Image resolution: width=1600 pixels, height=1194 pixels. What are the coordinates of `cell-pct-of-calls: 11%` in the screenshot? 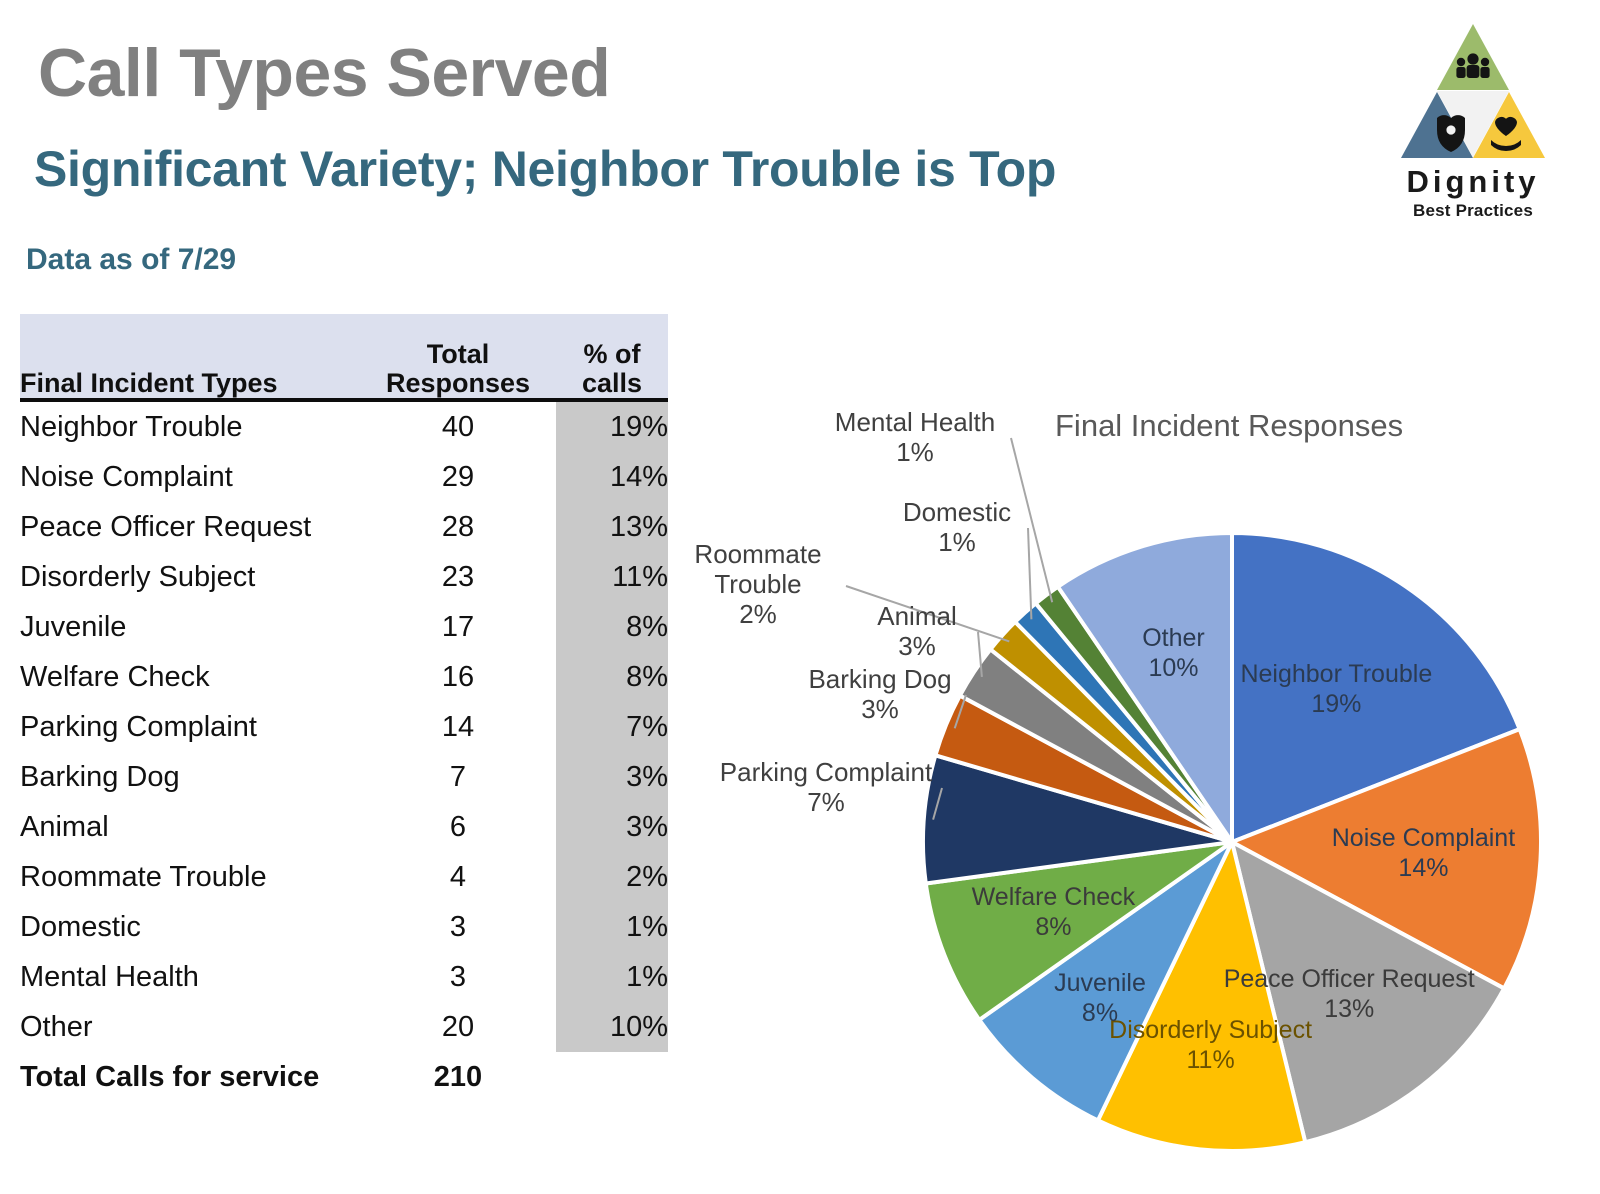 It's located at (612, 577).